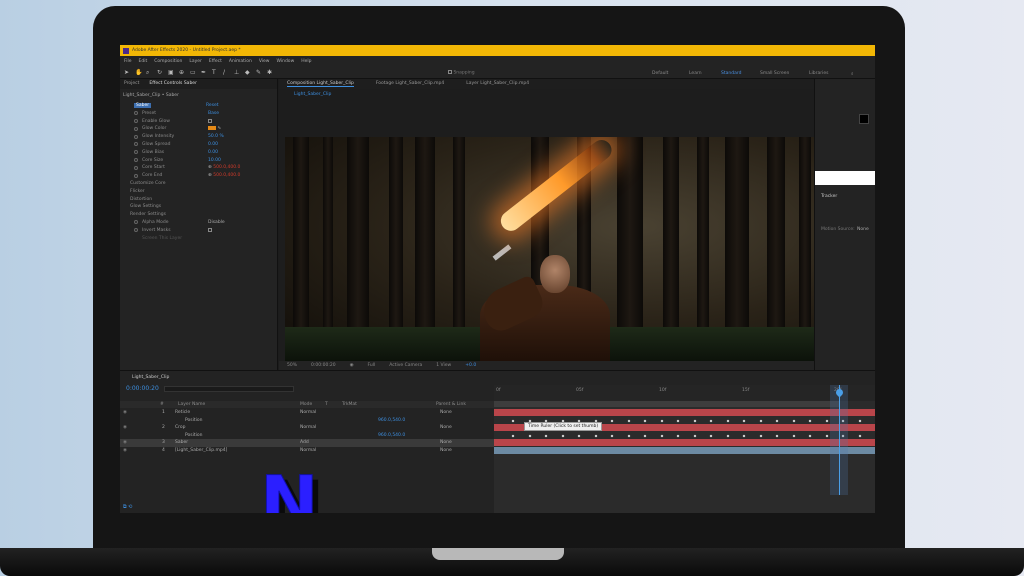  What do you see at coordinates (349, 404) in the screenshot?
I see `header-trkmat: TrkMat` at bounding box center [349, 404].